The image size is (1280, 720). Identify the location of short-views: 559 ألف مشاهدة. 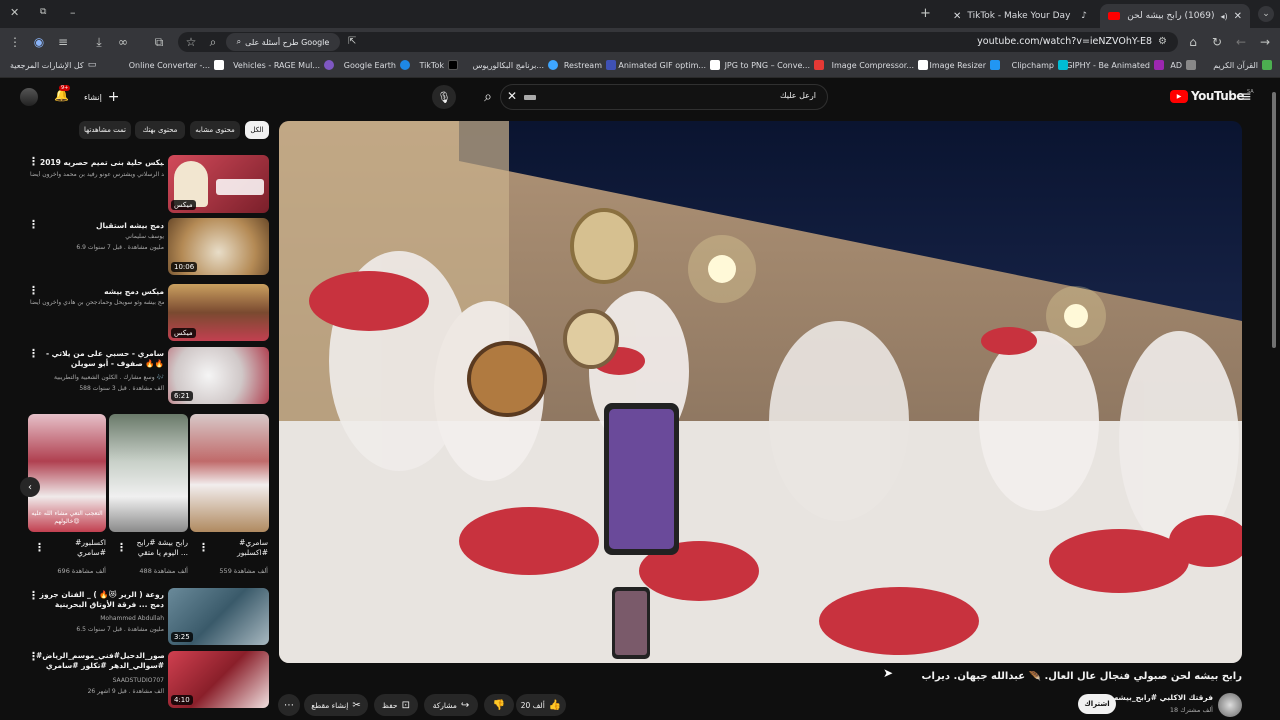
(243, 571).